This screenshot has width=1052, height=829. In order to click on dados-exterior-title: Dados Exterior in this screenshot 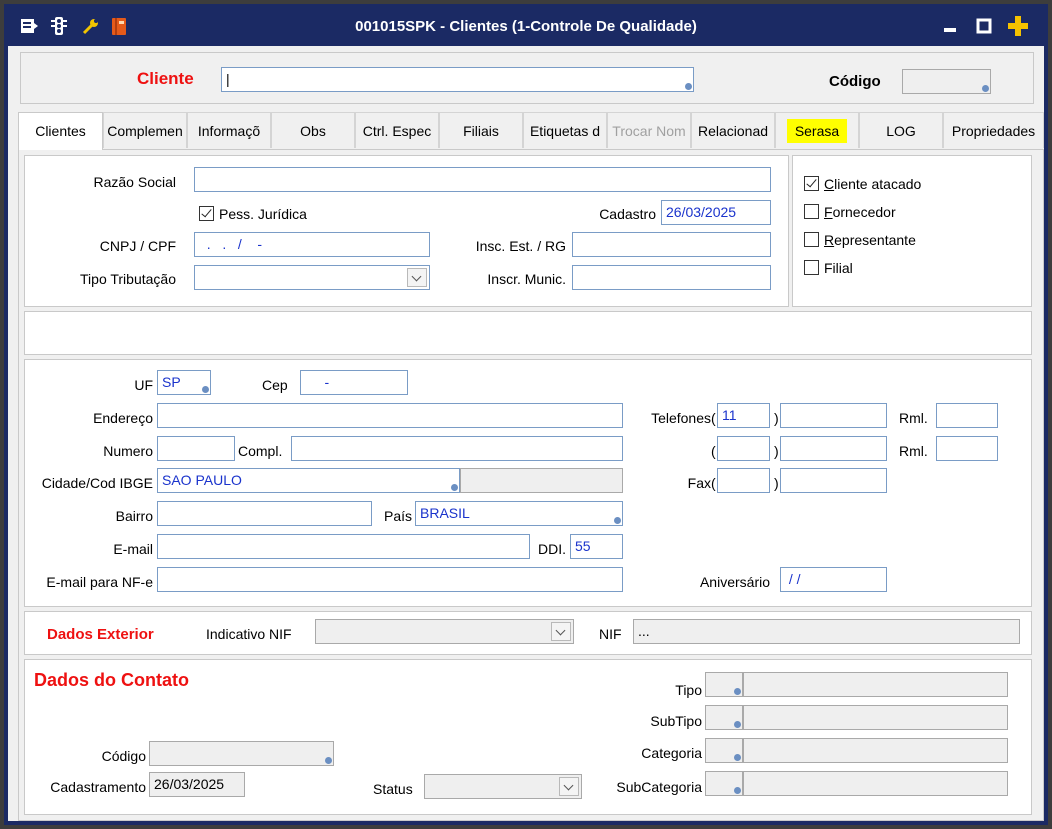, I will do `click(100, 634)`.